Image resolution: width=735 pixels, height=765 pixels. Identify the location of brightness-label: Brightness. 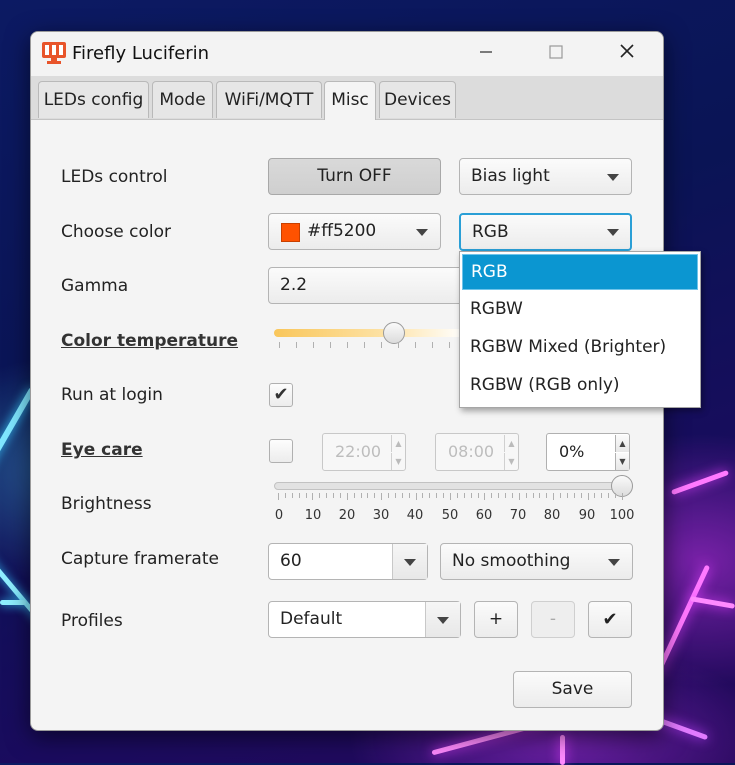
(106, 504).